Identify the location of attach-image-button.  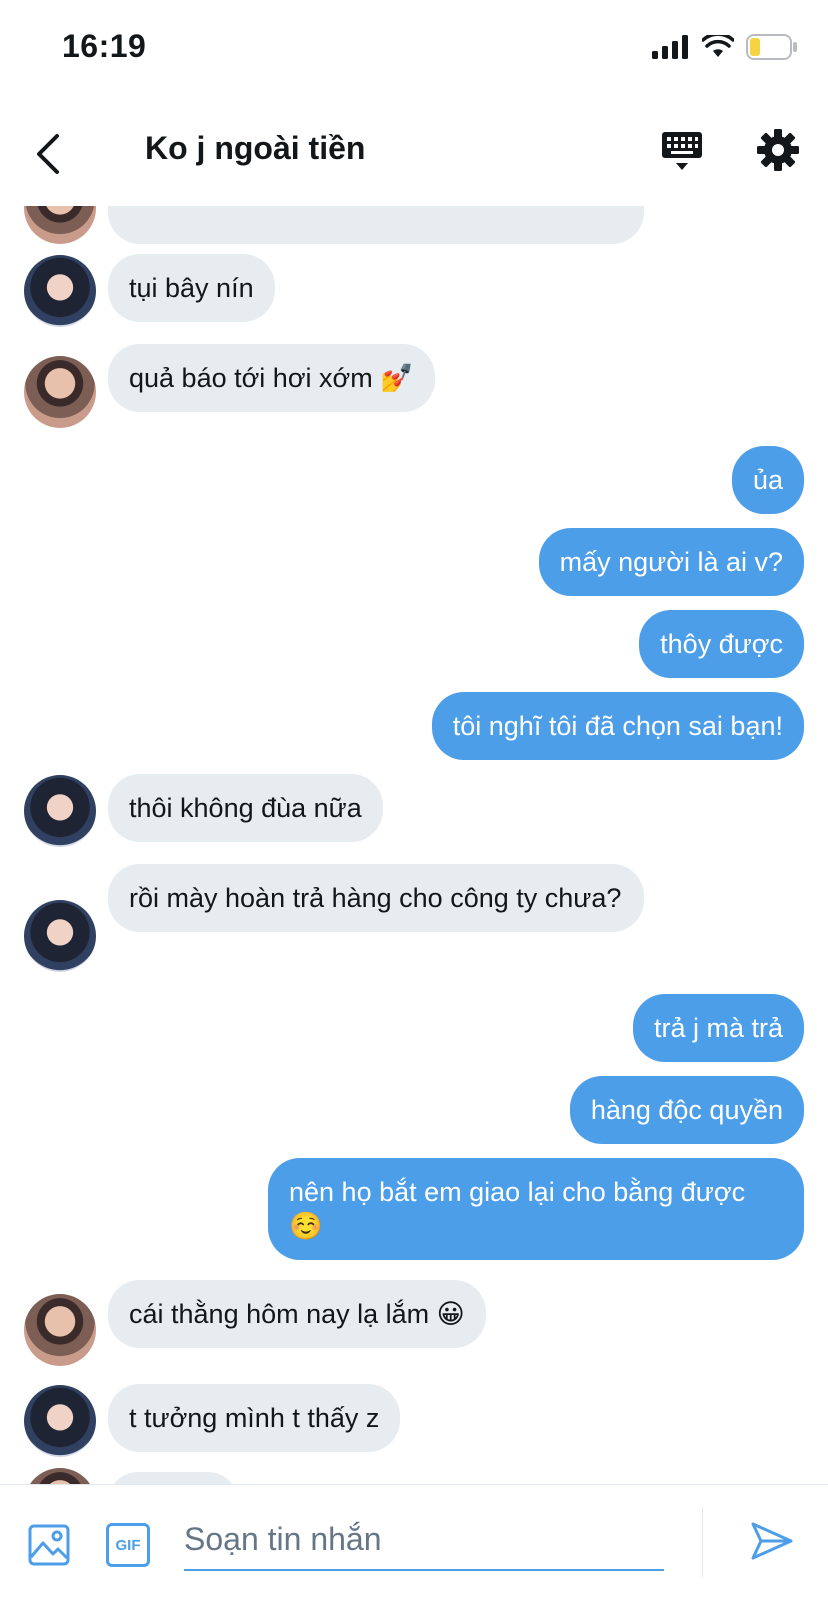
(49, 1545).